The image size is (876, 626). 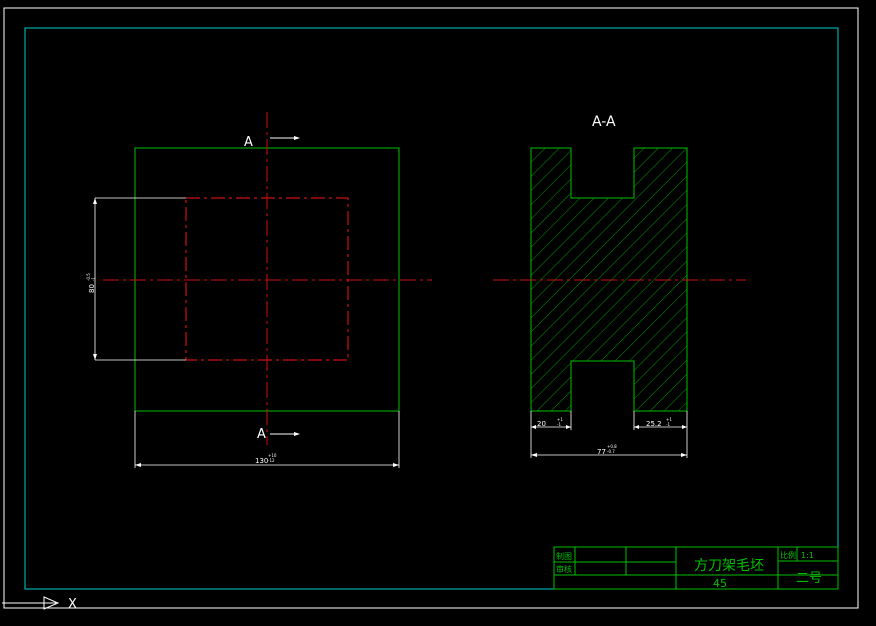 I want to click on drawn-by-label: 制图, so click(x=564, y=556).